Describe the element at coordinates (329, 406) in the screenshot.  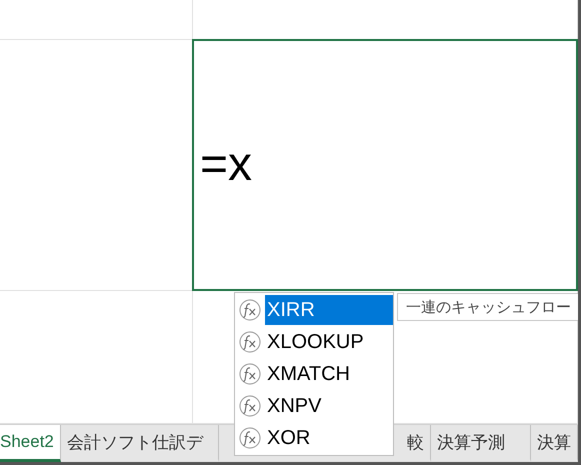
I see `function-suggestion: XNPV` at that location.